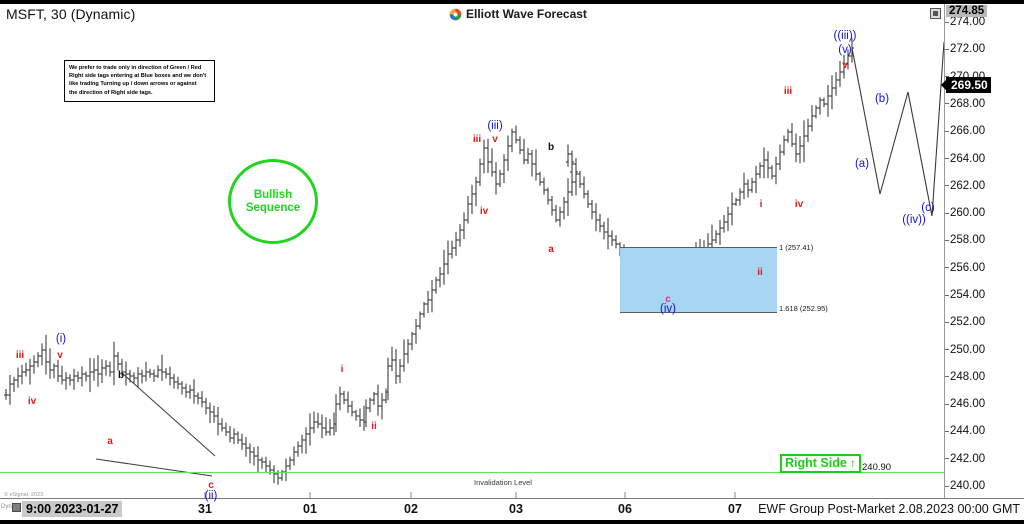 The image size is (1024, 524). Describe the element at coordinates (411, 509) in the screenshot. I see `time-tick-label: 02` at that location.